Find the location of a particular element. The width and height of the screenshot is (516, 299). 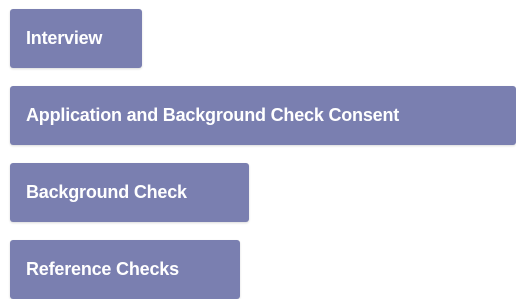

interview-step-button: Interview is located at coordinates (76, 38).